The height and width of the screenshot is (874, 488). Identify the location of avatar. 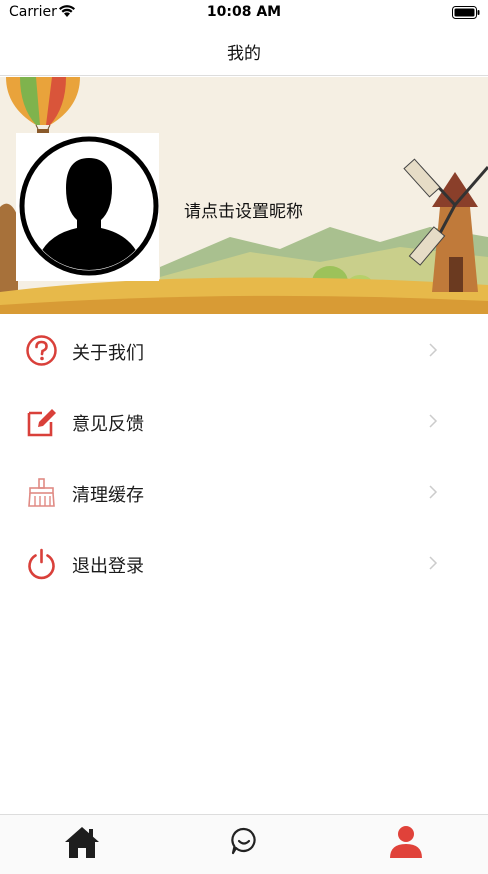
(89, 206).